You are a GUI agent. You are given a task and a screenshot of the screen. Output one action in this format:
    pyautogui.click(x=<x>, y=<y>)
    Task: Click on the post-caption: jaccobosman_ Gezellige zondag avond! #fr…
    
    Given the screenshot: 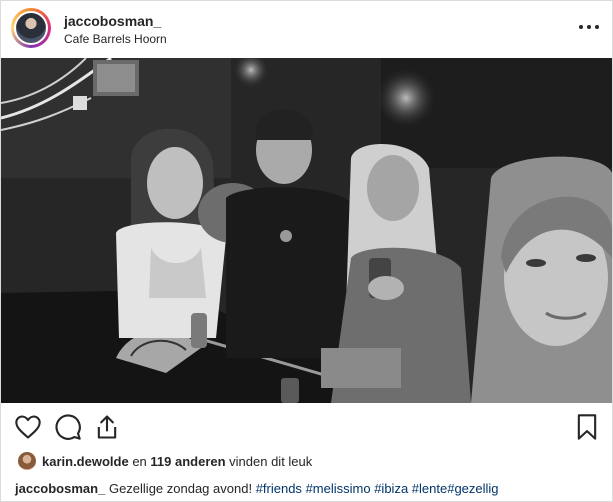 What is the action you would take?
    pyautogui.click(x=257, y=488)
    